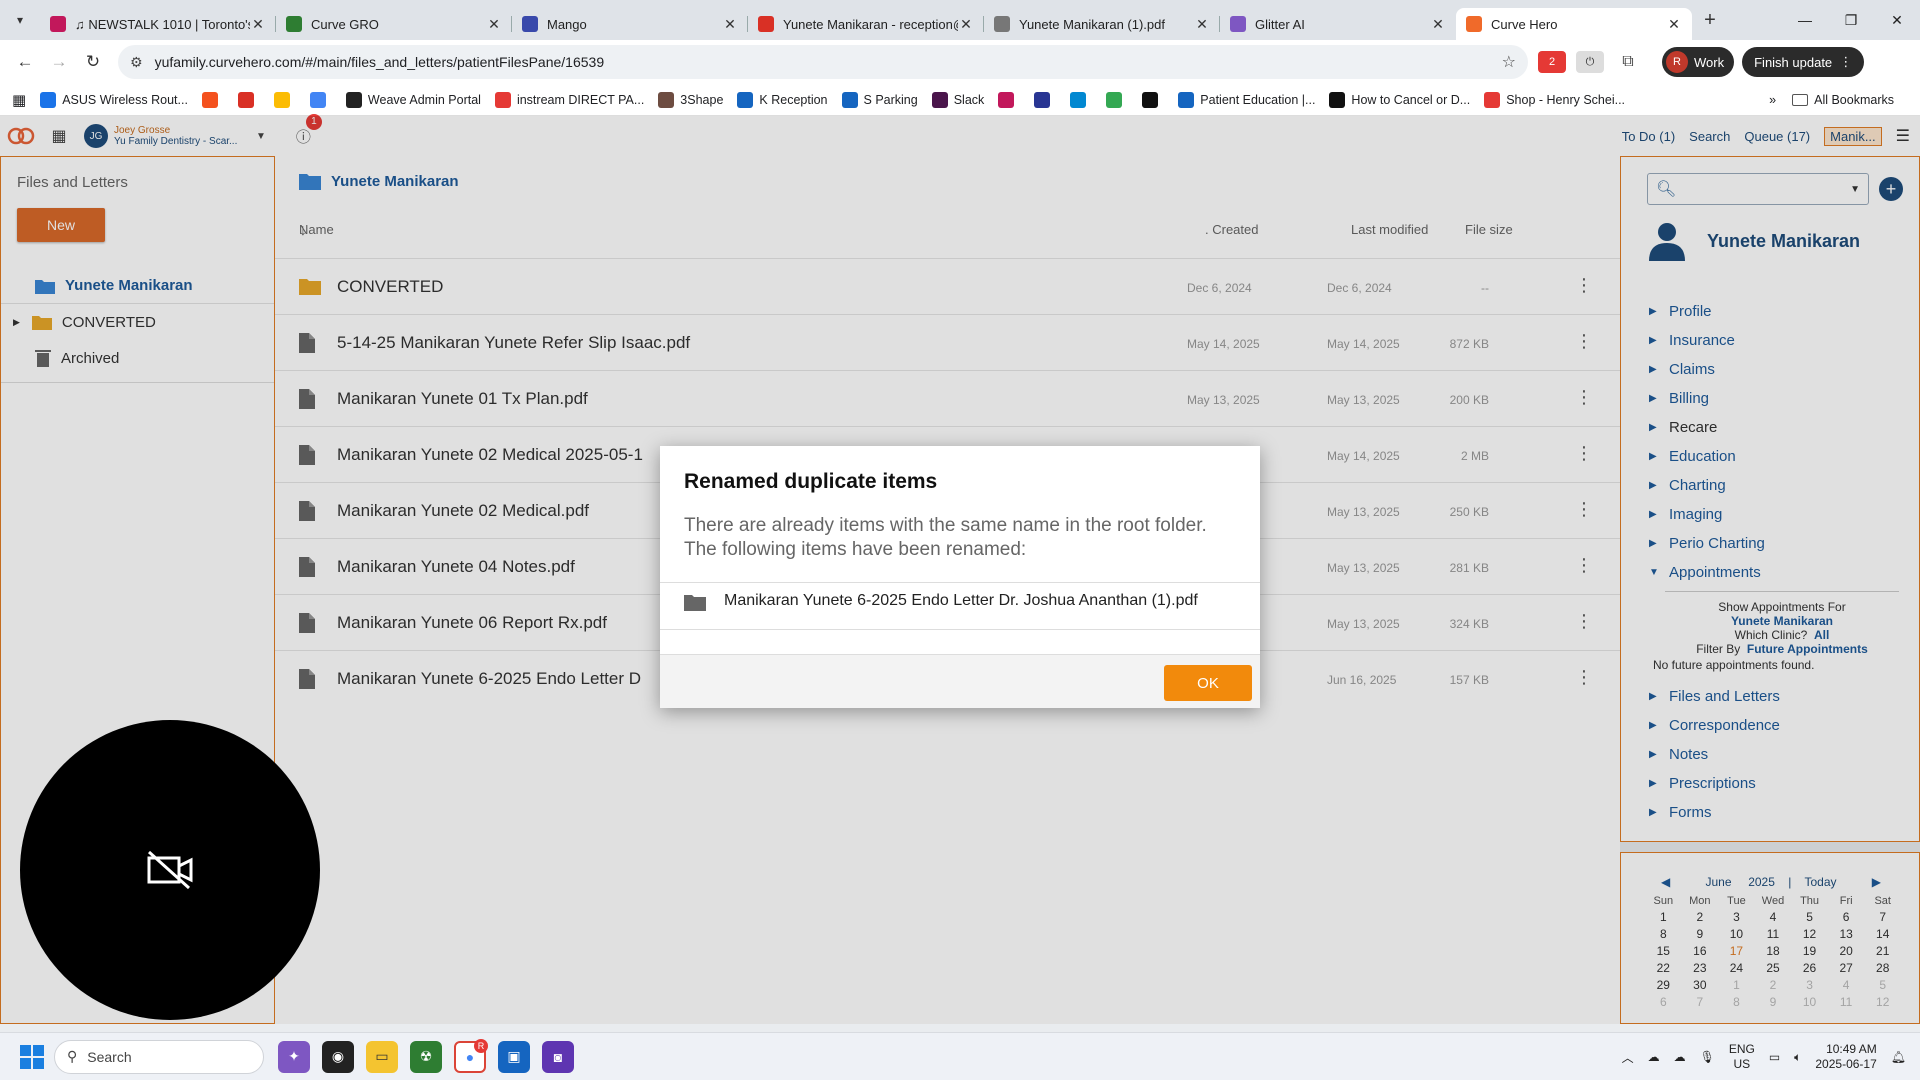 This screenshot has height=1080, width=1920. Describe the element at coordinates (159, 1056) in the screenshot. I see `taskbar-search: ⚲ Search` at that location.